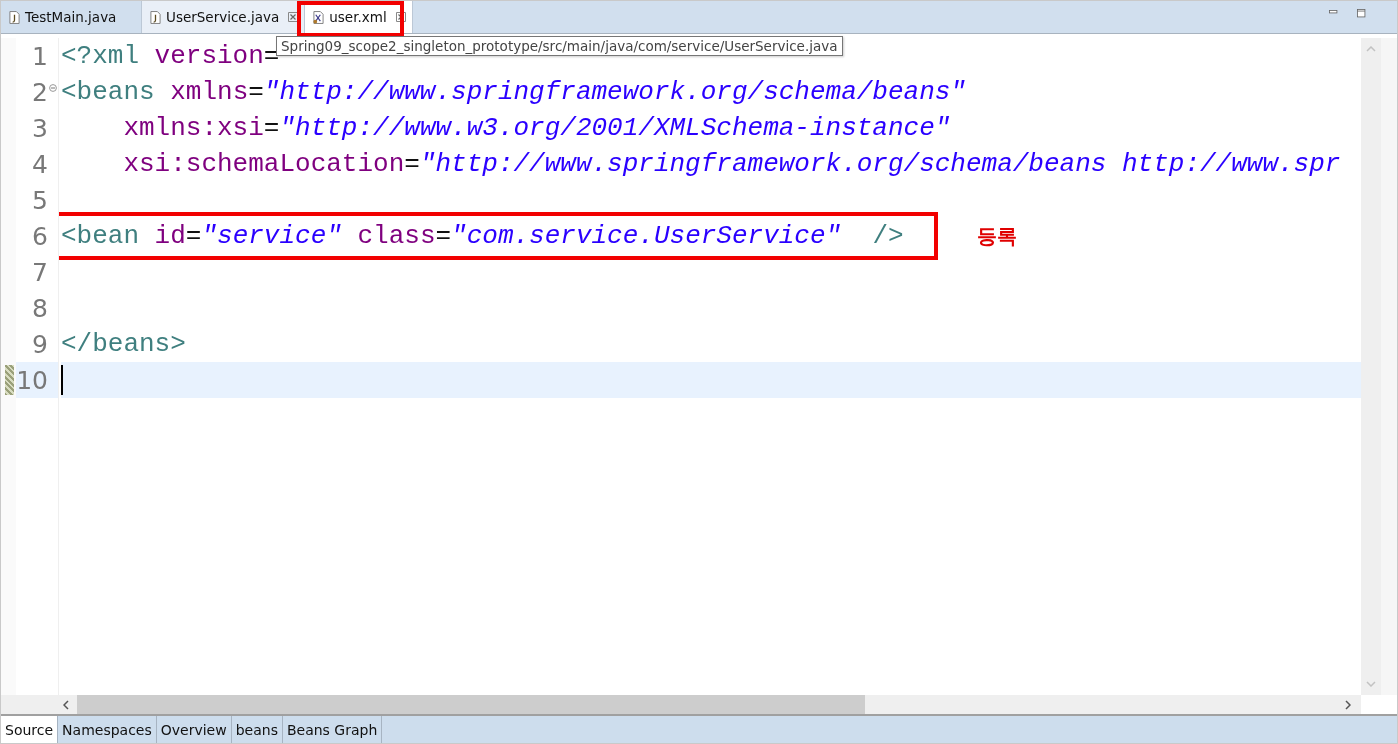  I want to click on attribute-value: "http://www.springframework.org/schema/beans http://www.spr, so click(880, 164).